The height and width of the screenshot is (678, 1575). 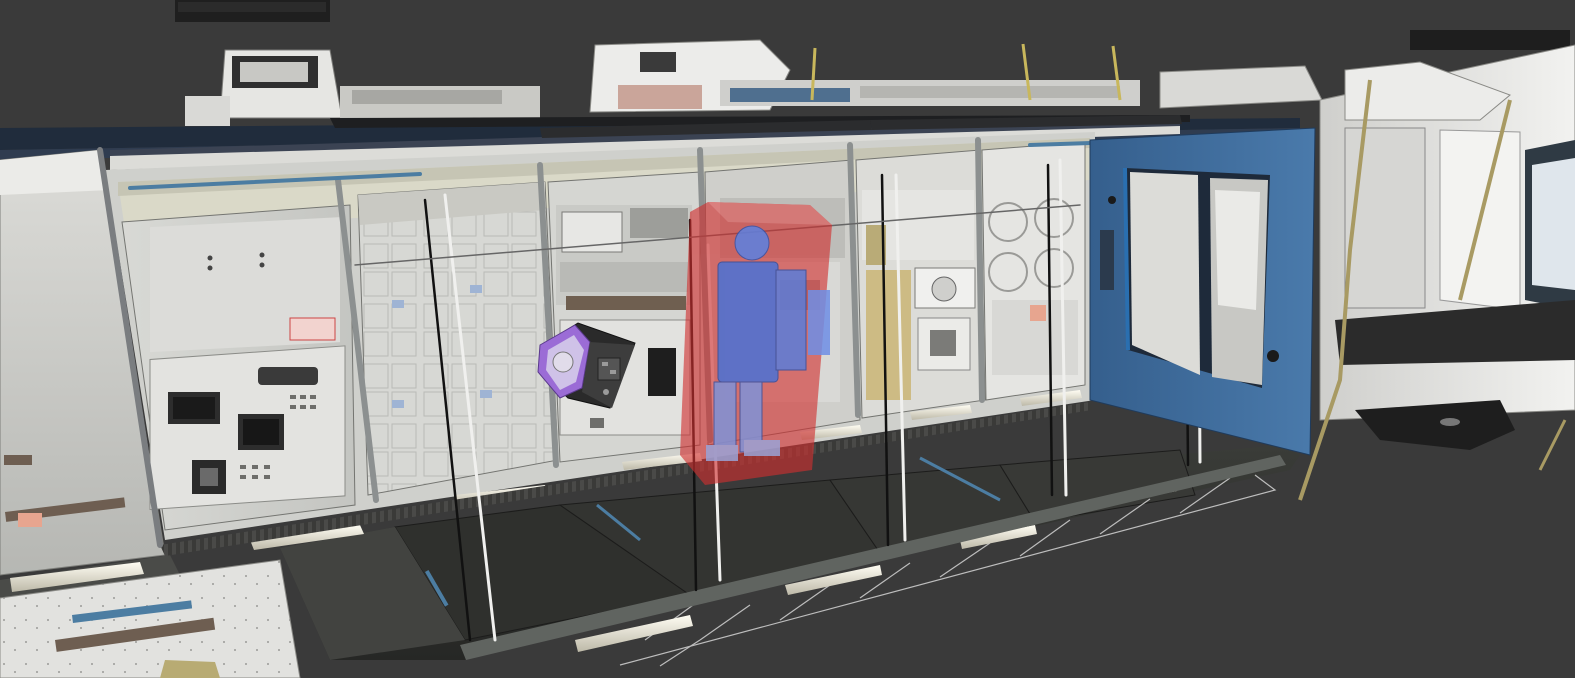 What do you see at coordinates (238, 367) in the screenshot?
I see `avionics-rack` at bounding box center [238, 367].